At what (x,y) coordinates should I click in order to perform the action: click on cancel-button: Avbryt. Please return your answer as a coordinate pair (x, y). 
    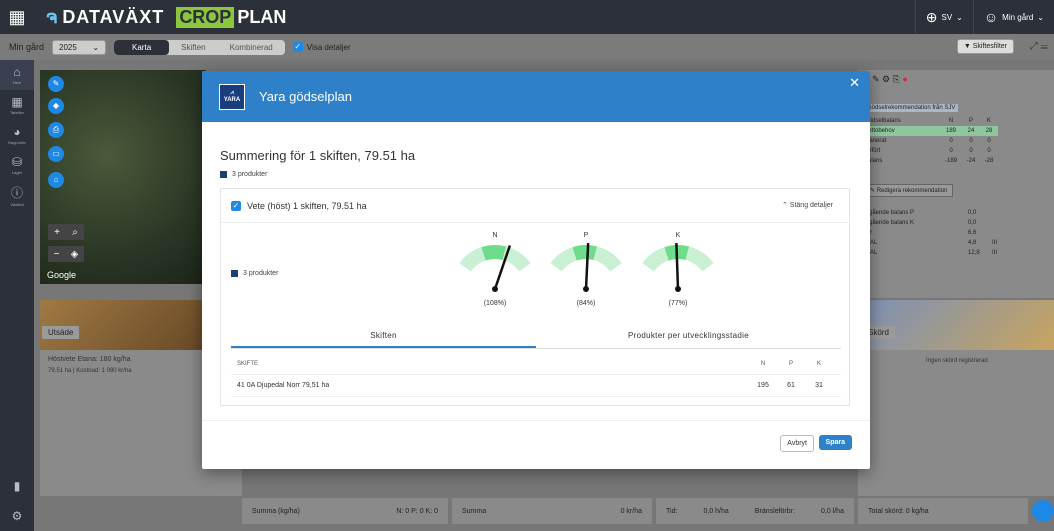
    Looking at the image, I should click on (797, 443).